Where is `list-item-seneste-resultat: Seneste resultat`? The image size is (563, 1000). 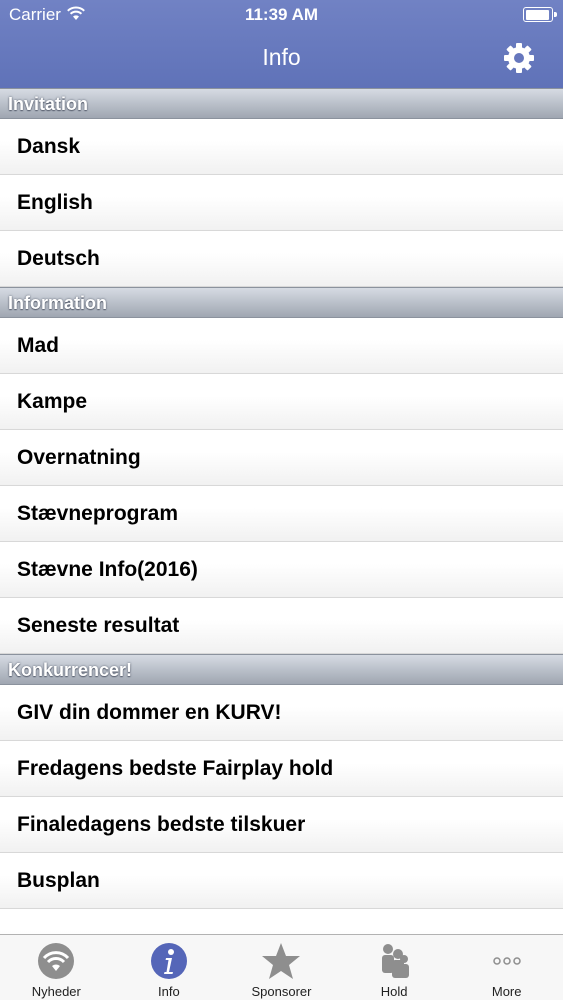
list-item-seneste-resultat: Seneste resultat is located at coordinates (281, 626).